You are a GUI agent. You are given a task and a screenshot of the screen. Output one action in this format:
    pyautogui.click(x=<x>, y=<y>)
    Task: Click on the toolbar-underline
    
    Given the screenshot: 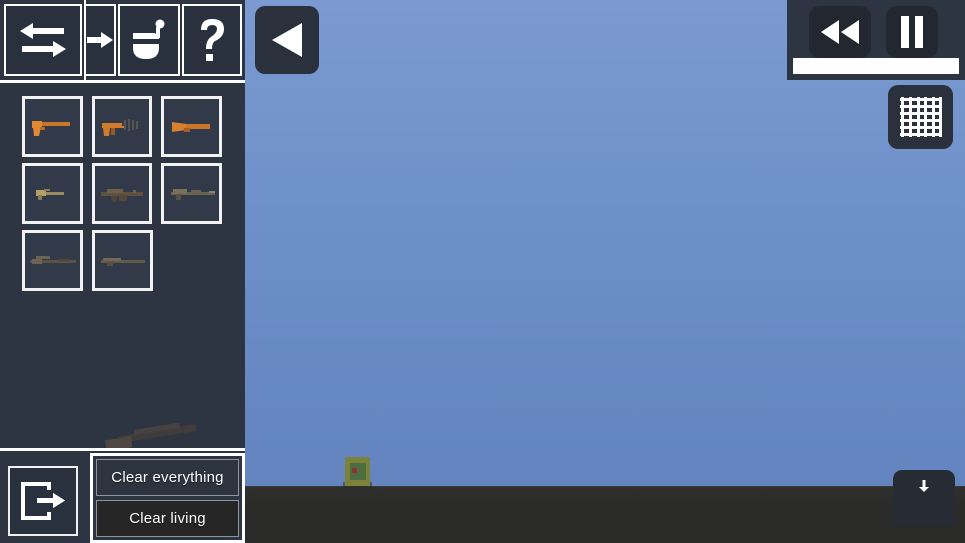 What is the action you would take?
    pyautogui.click(x=122, y=81)
    